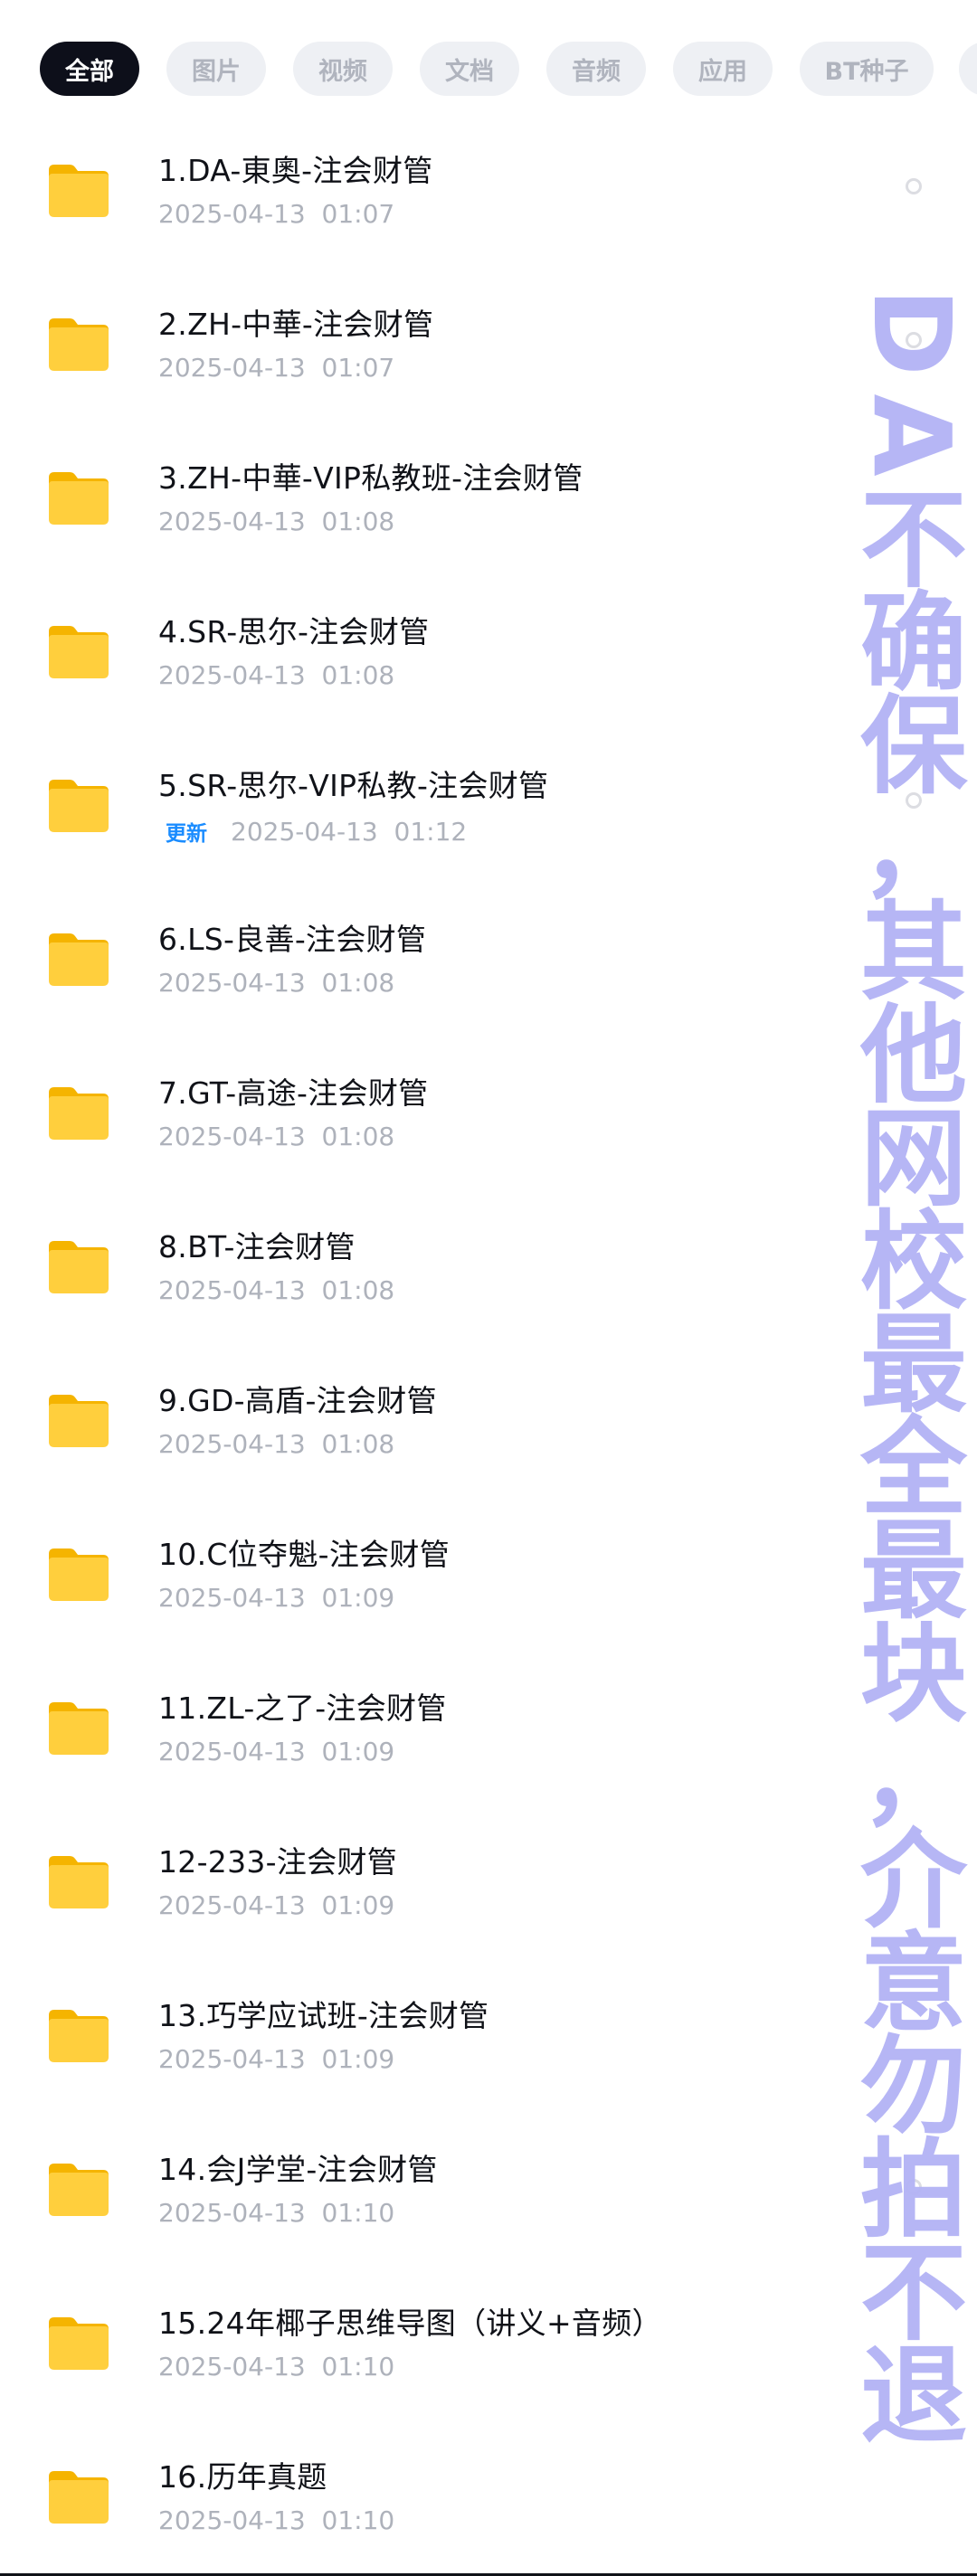  I want to click on file-time: 01:07, so click(358, 214).